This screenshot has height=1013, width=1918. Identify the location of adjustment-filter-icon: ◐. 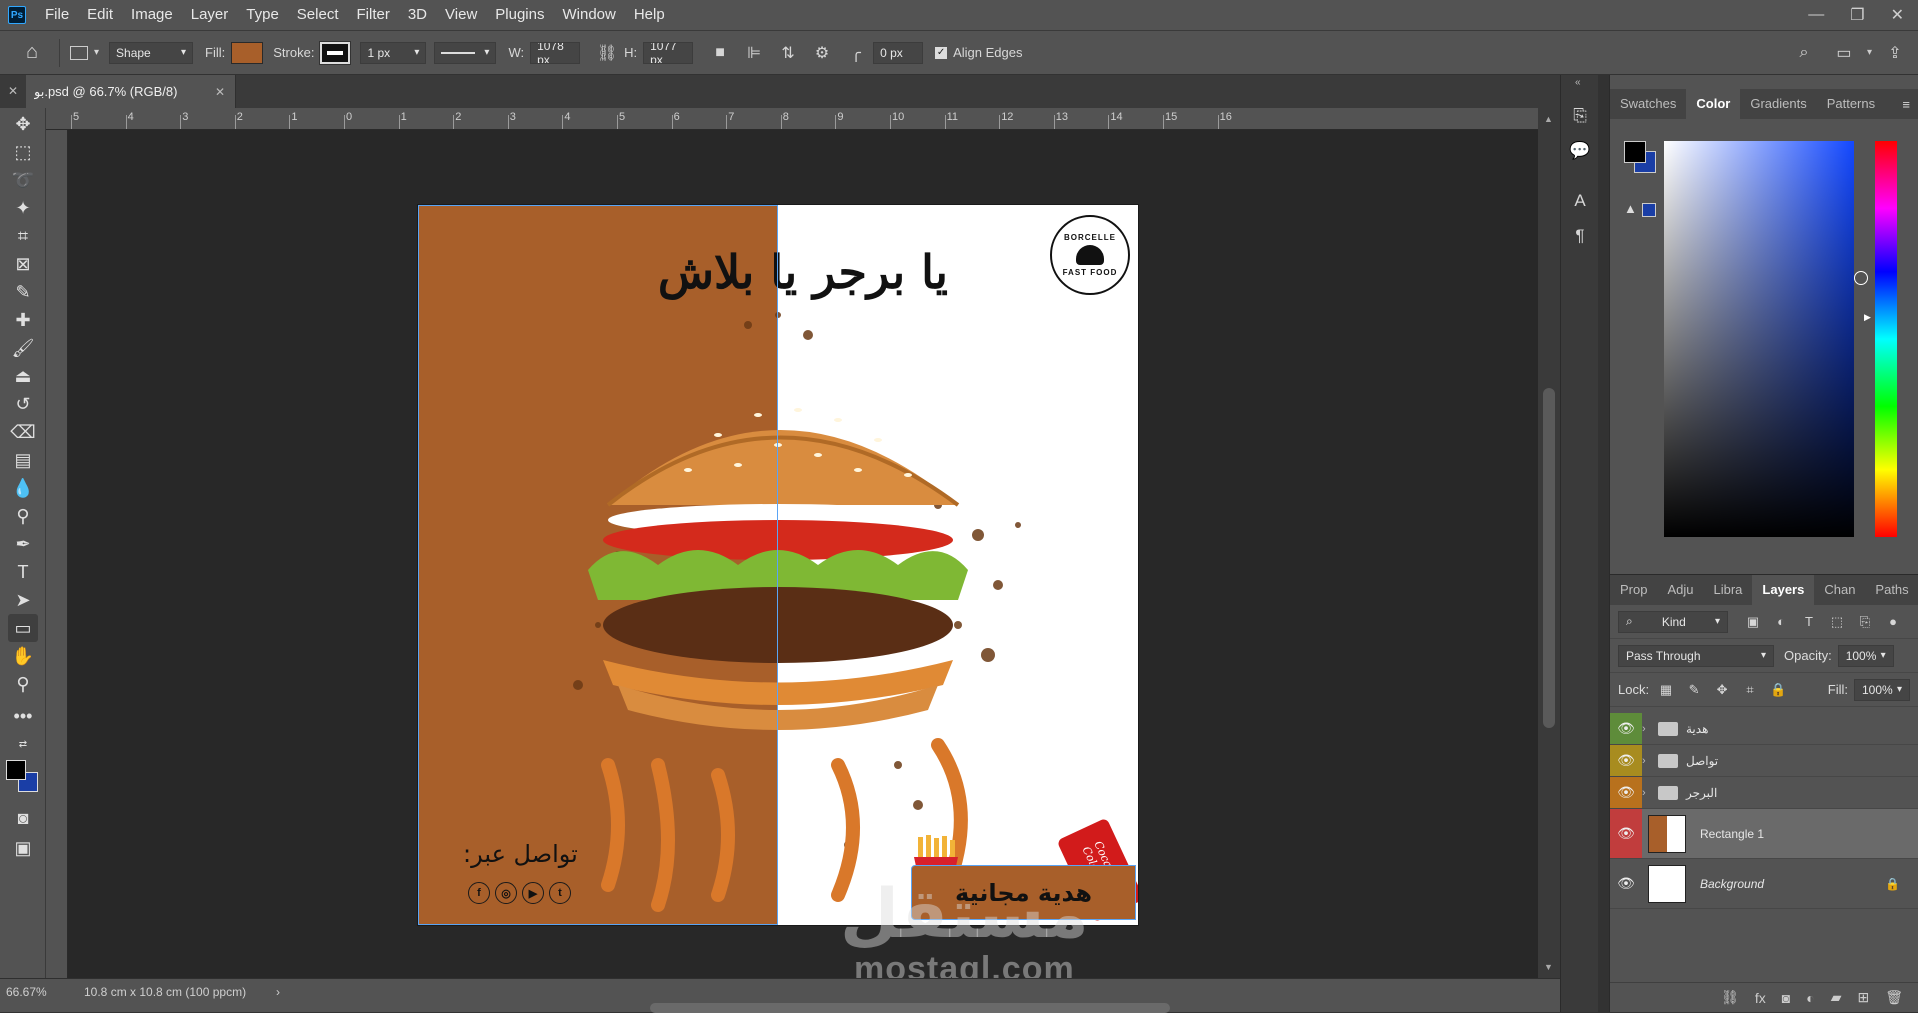
(1781, 622).